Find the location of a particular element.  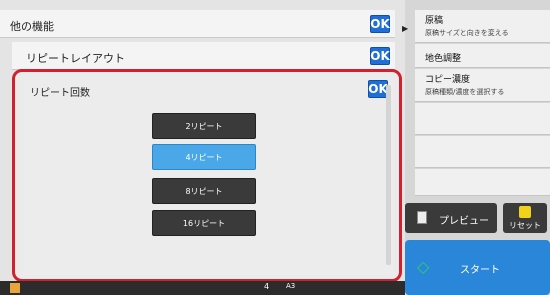

repeat-option-4: 4リピート is located at coordinates (204, 157).